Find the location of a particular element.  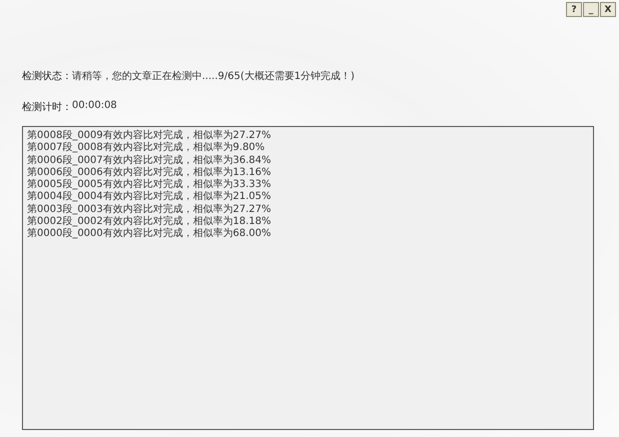

log-line: 第0007段_0008有效内容比对完成，相似率为9.80% is located at coordinates (146, 148).